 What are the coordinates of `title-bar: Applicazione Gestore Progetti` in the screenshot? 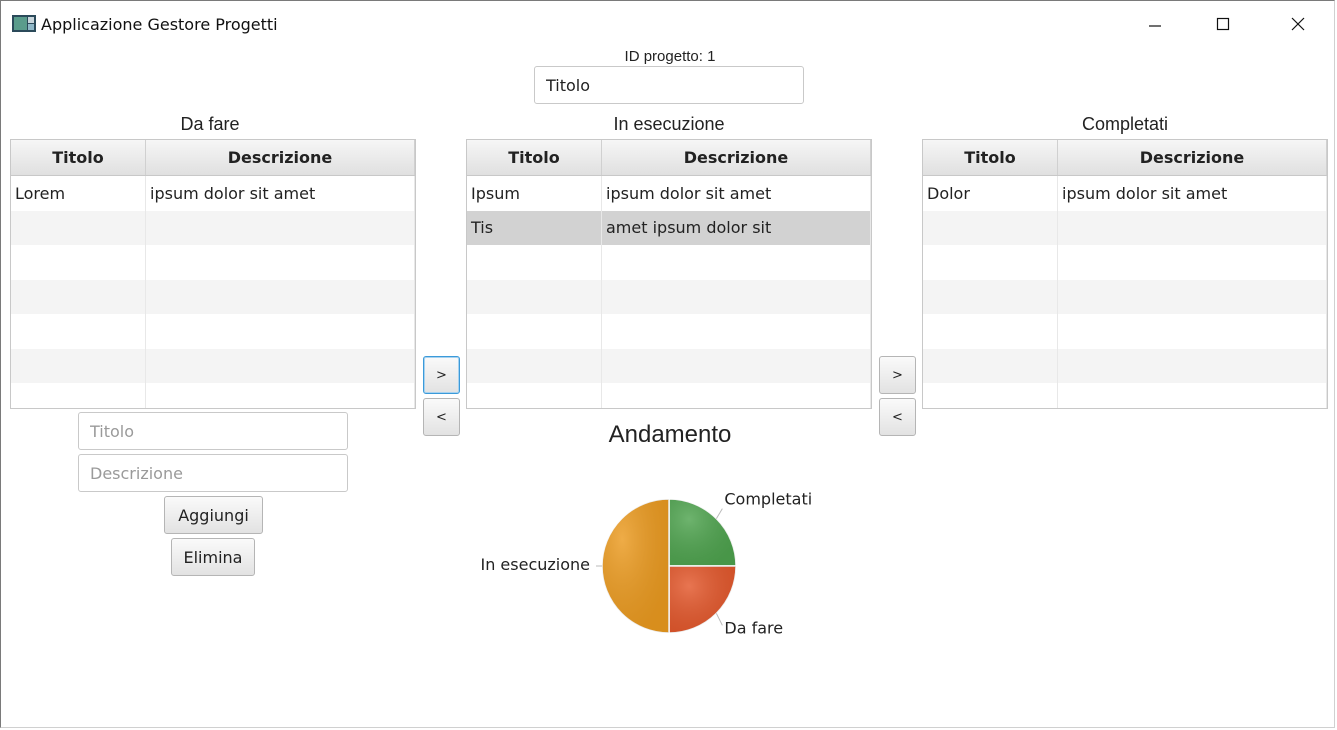 It's located at (667, 23).